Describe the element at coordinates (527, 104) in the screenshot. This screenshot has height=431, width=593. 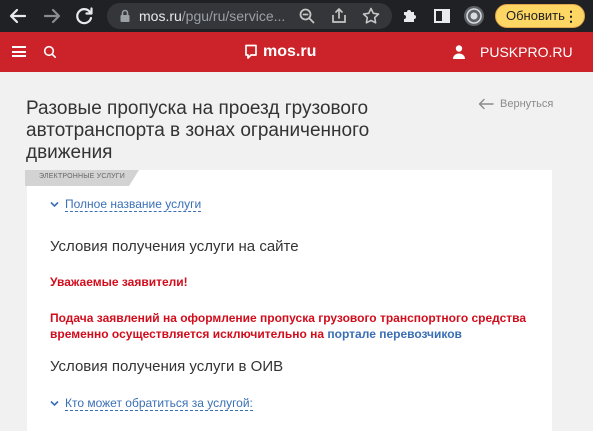
I see `back-link-label: Вернуться` at that location.